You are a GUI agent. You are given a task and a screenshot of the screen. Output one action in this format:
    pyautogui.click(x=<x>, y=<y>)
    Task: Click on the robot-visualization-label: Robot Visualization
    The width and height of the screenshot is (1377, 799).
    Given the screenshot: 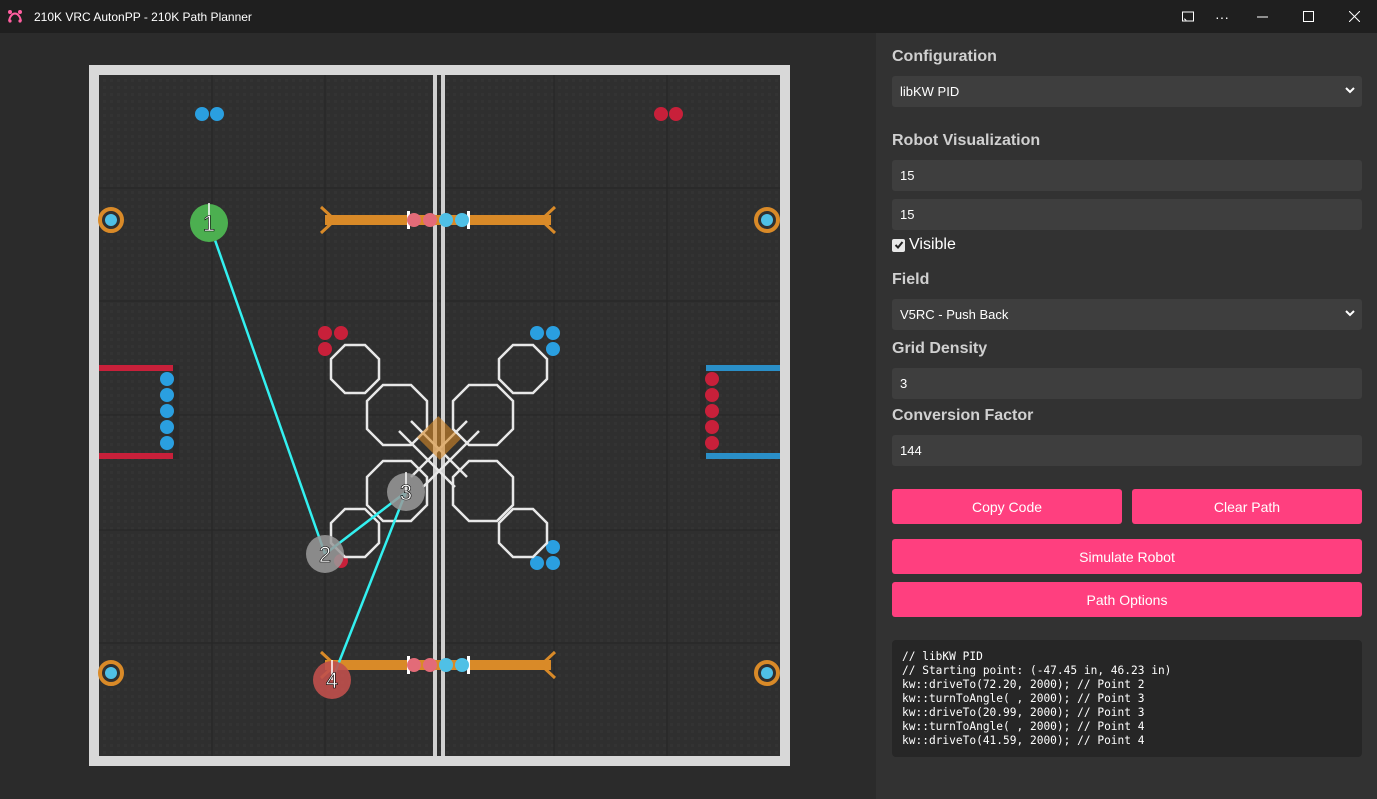 What is the action you would take?
    pyautogui.click(x=966, y=140)
    